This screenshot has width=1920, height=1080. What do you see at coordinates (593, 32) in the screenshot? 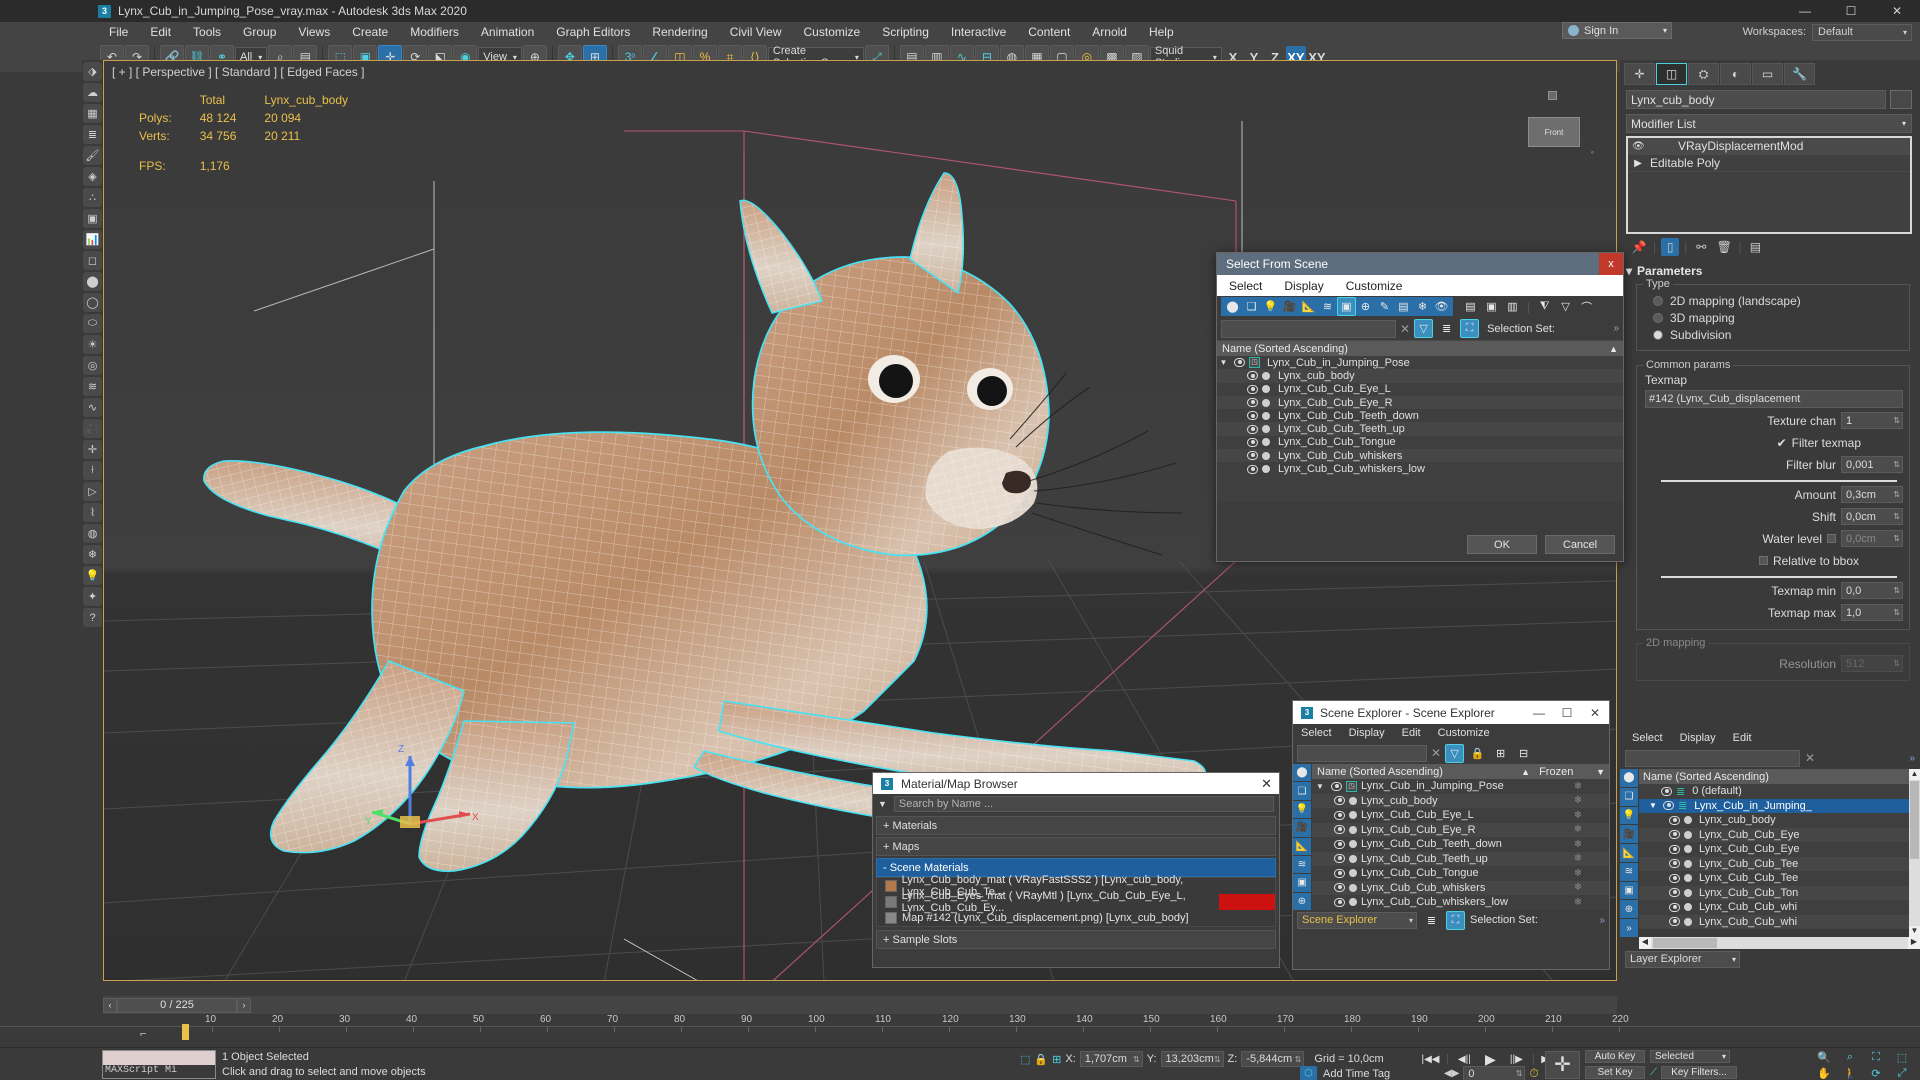
I see `menu-graph-editors: Graph Editors` at bounding box center [593, 32].